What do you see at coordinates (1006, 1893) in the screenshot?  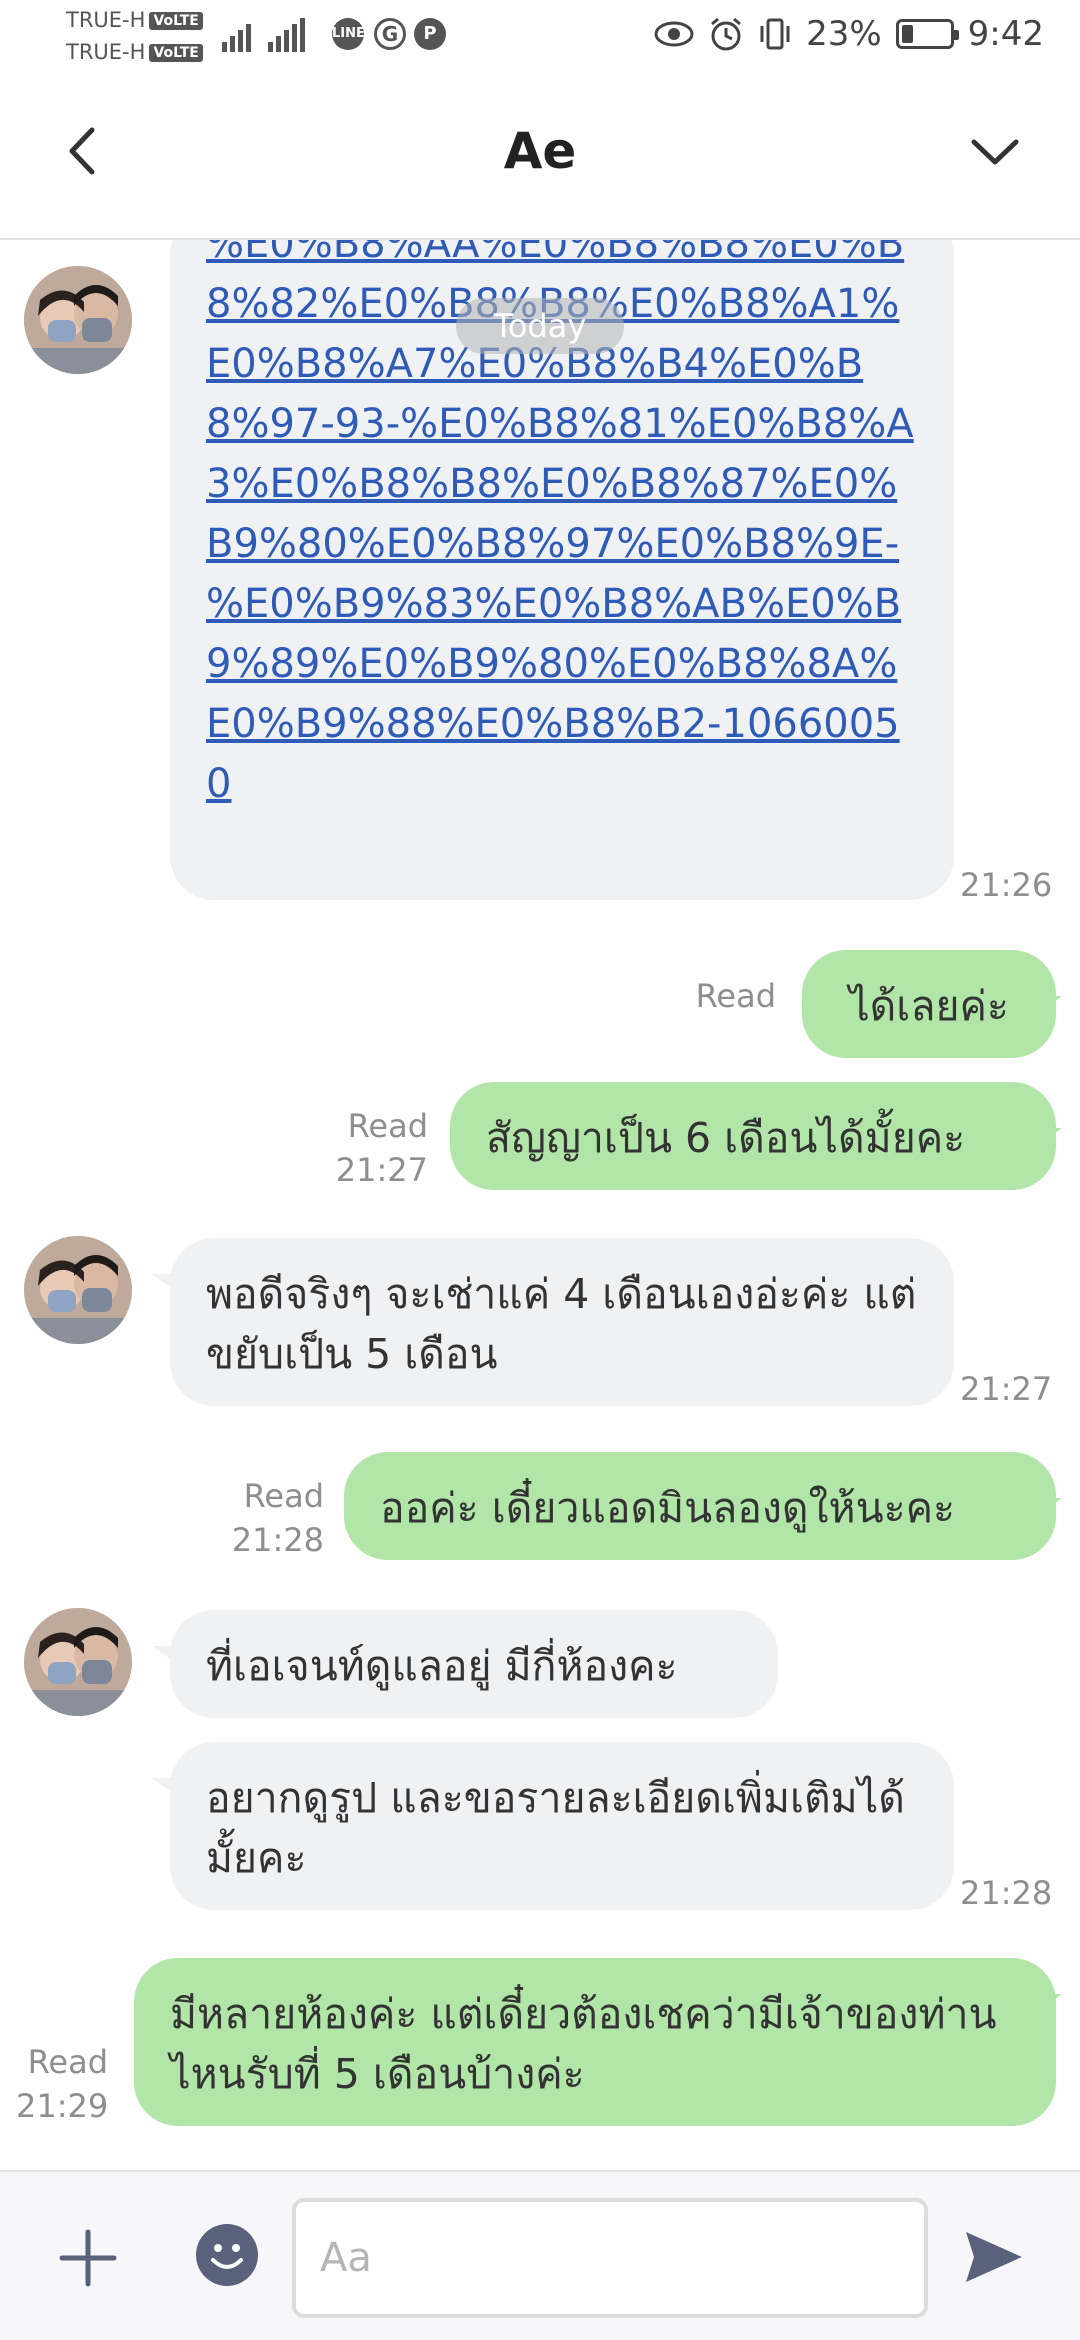 I see `message-time: 21:28` at bounding box center [1006, 1893].